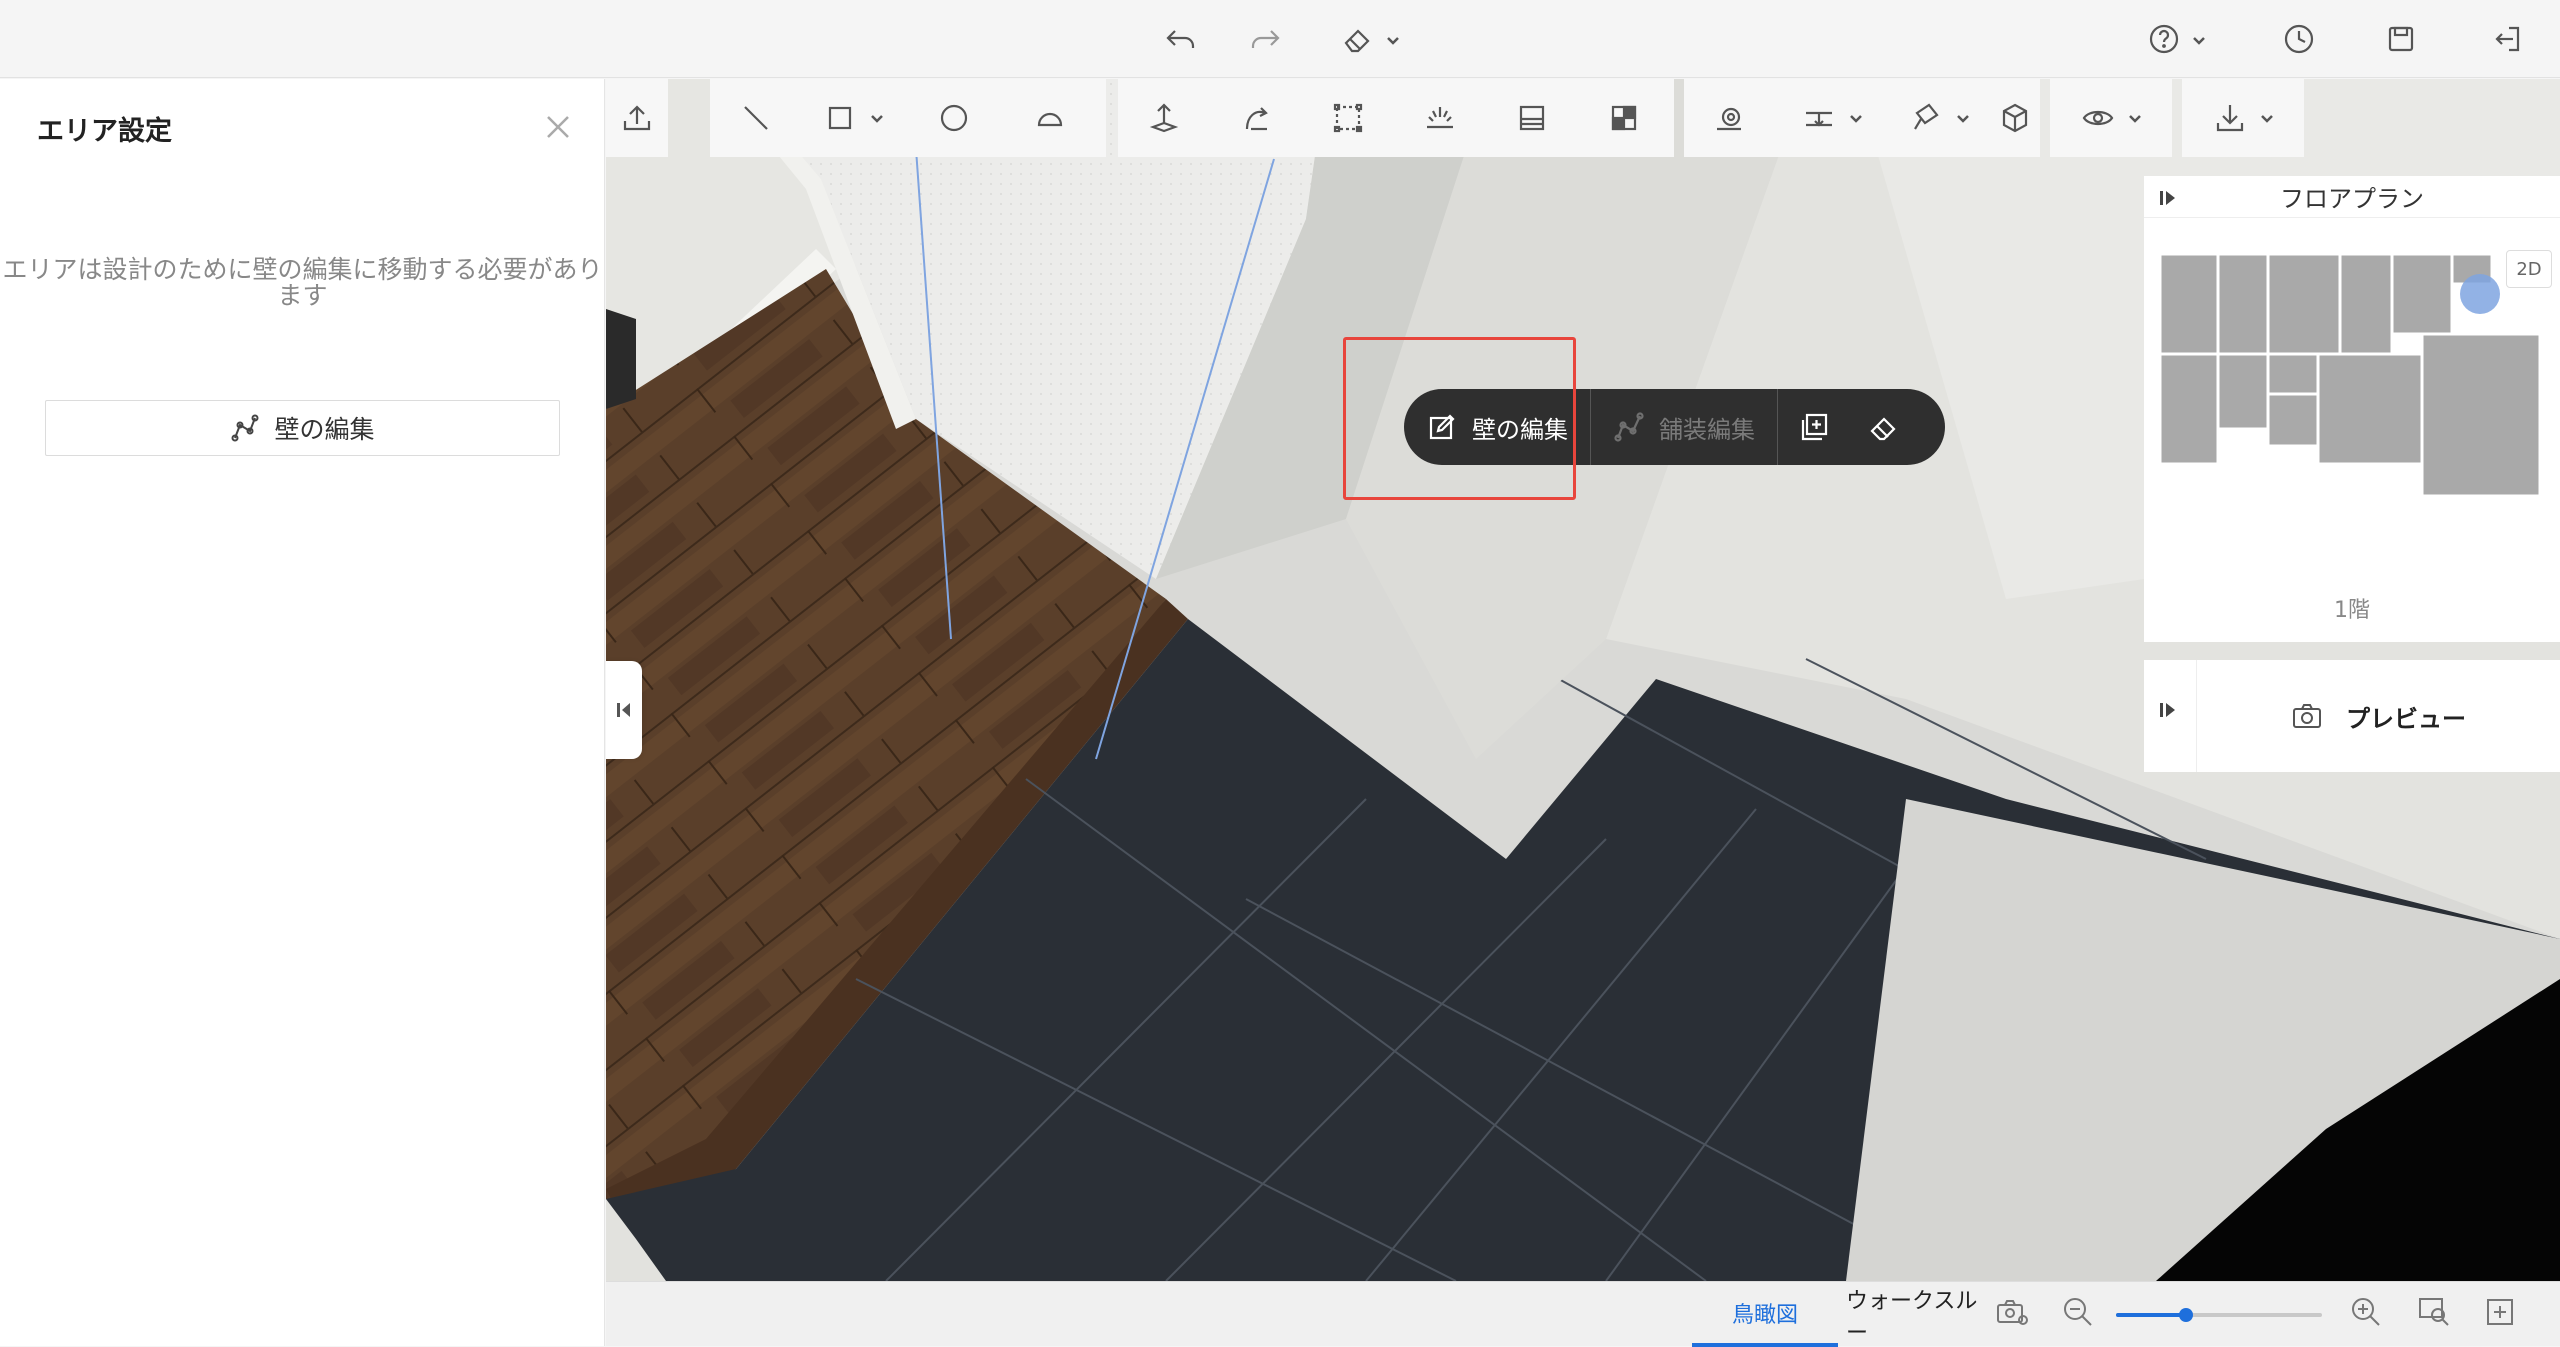  I want to click on paint-tool, so click(1939, 118).